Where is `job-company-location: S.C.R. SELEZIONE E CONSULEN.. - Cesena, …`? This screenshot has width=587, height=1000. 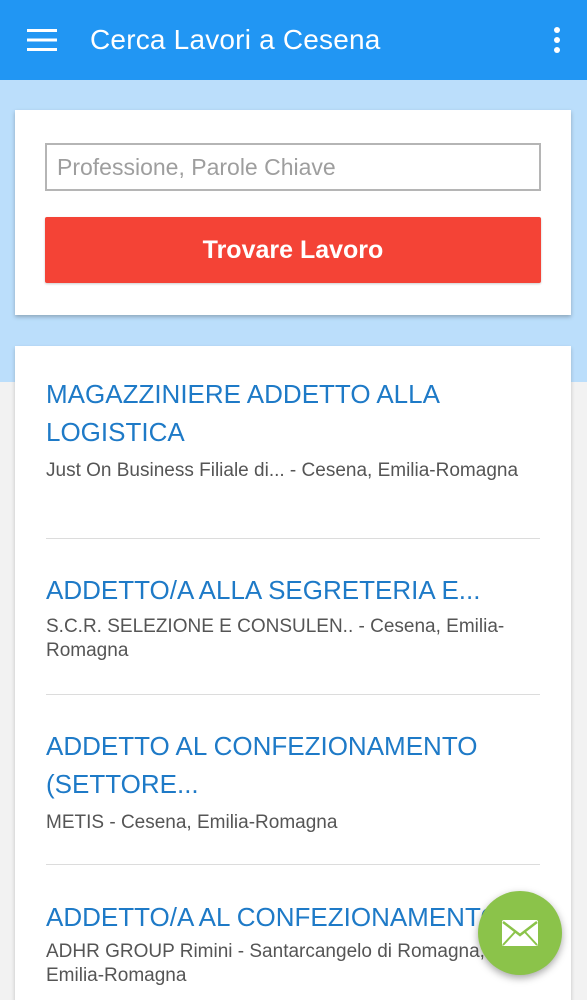 job-company-location: S.C.R. SELEZIONE E CONSULEN.. - Cesena, … is located at coordinates (275, 638).